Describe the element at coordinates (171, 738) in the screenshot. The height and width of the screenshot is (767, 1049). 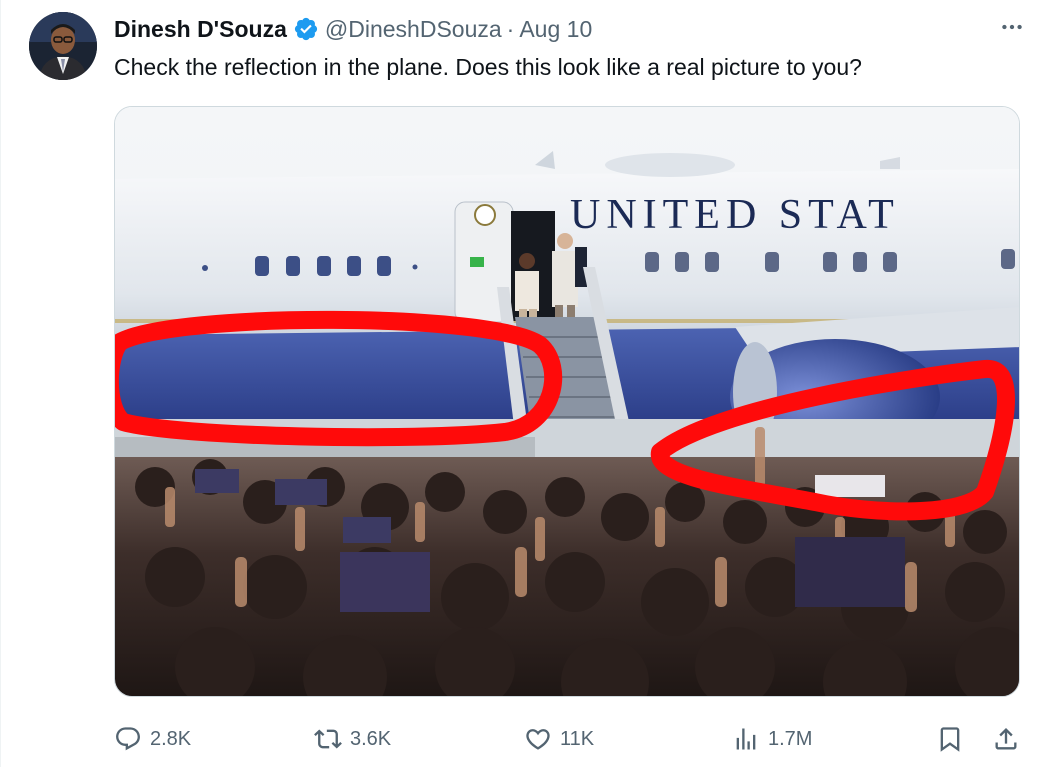
I see `reply-count: 2.8K` at that location.